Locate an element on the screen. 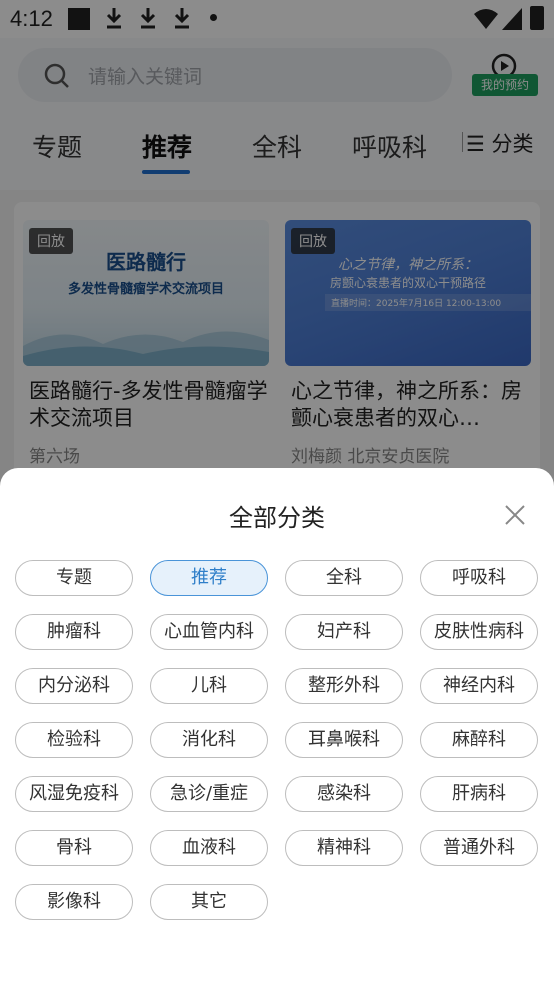 The width and height of the screenshot is (554, 984). category-chip: 推荐 is located at coordinates (209, 578).